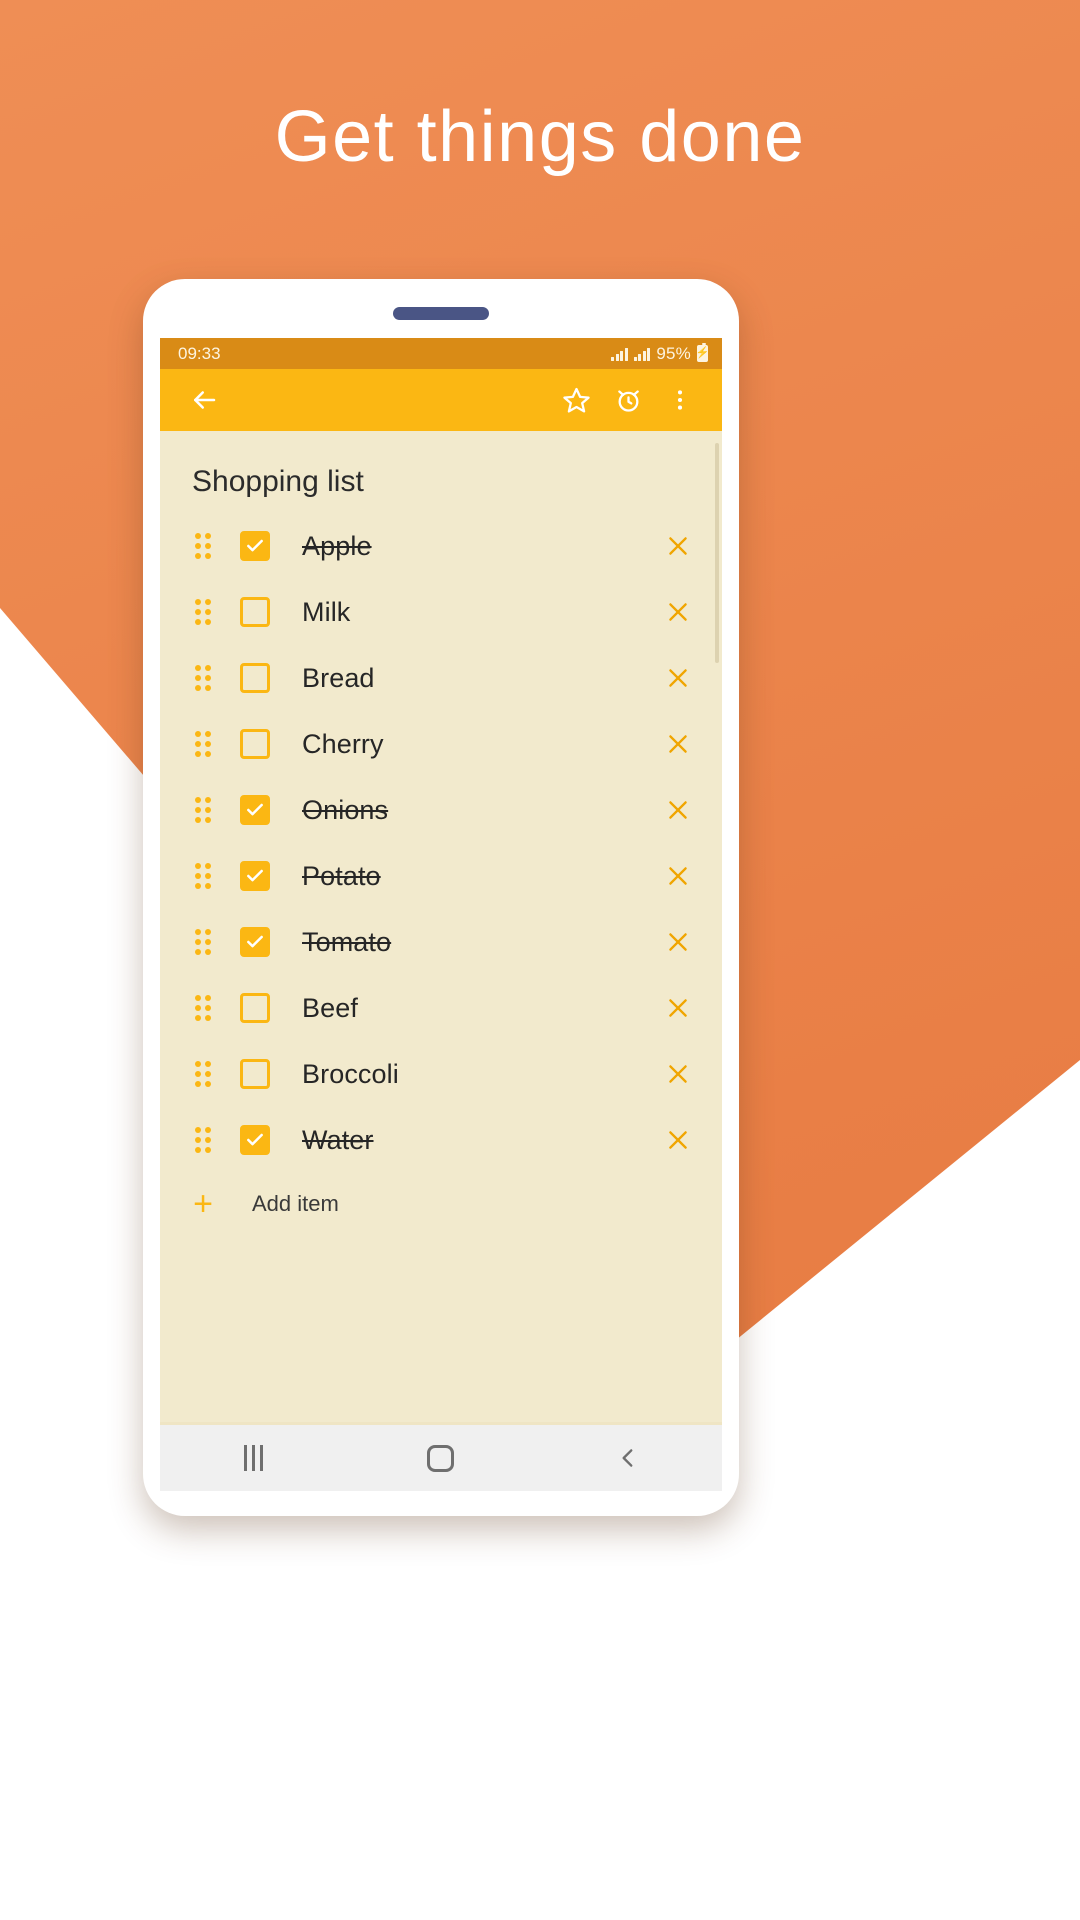 The image size is (1080, 1920). I want to click on list-item: Cherry, so click(441, 744).